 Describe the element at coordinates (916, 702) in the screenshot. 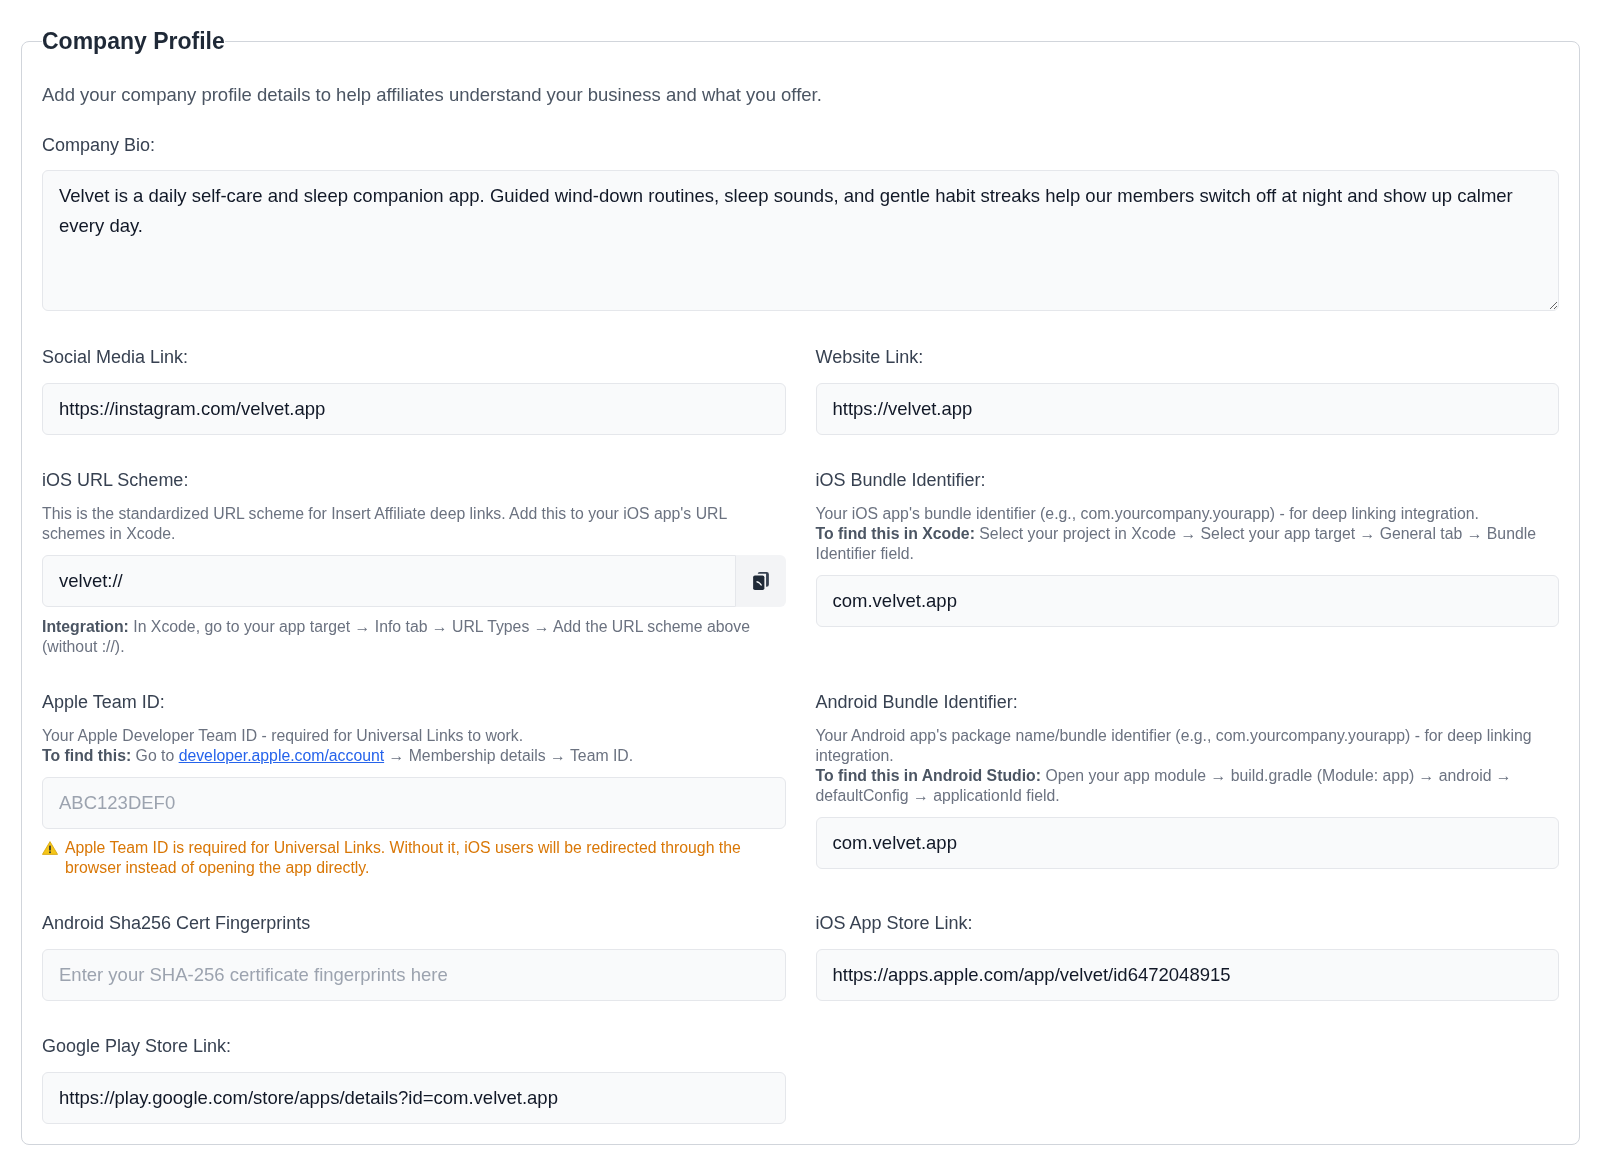

I see `field-label: Android Bundle Identifier:` at that location.